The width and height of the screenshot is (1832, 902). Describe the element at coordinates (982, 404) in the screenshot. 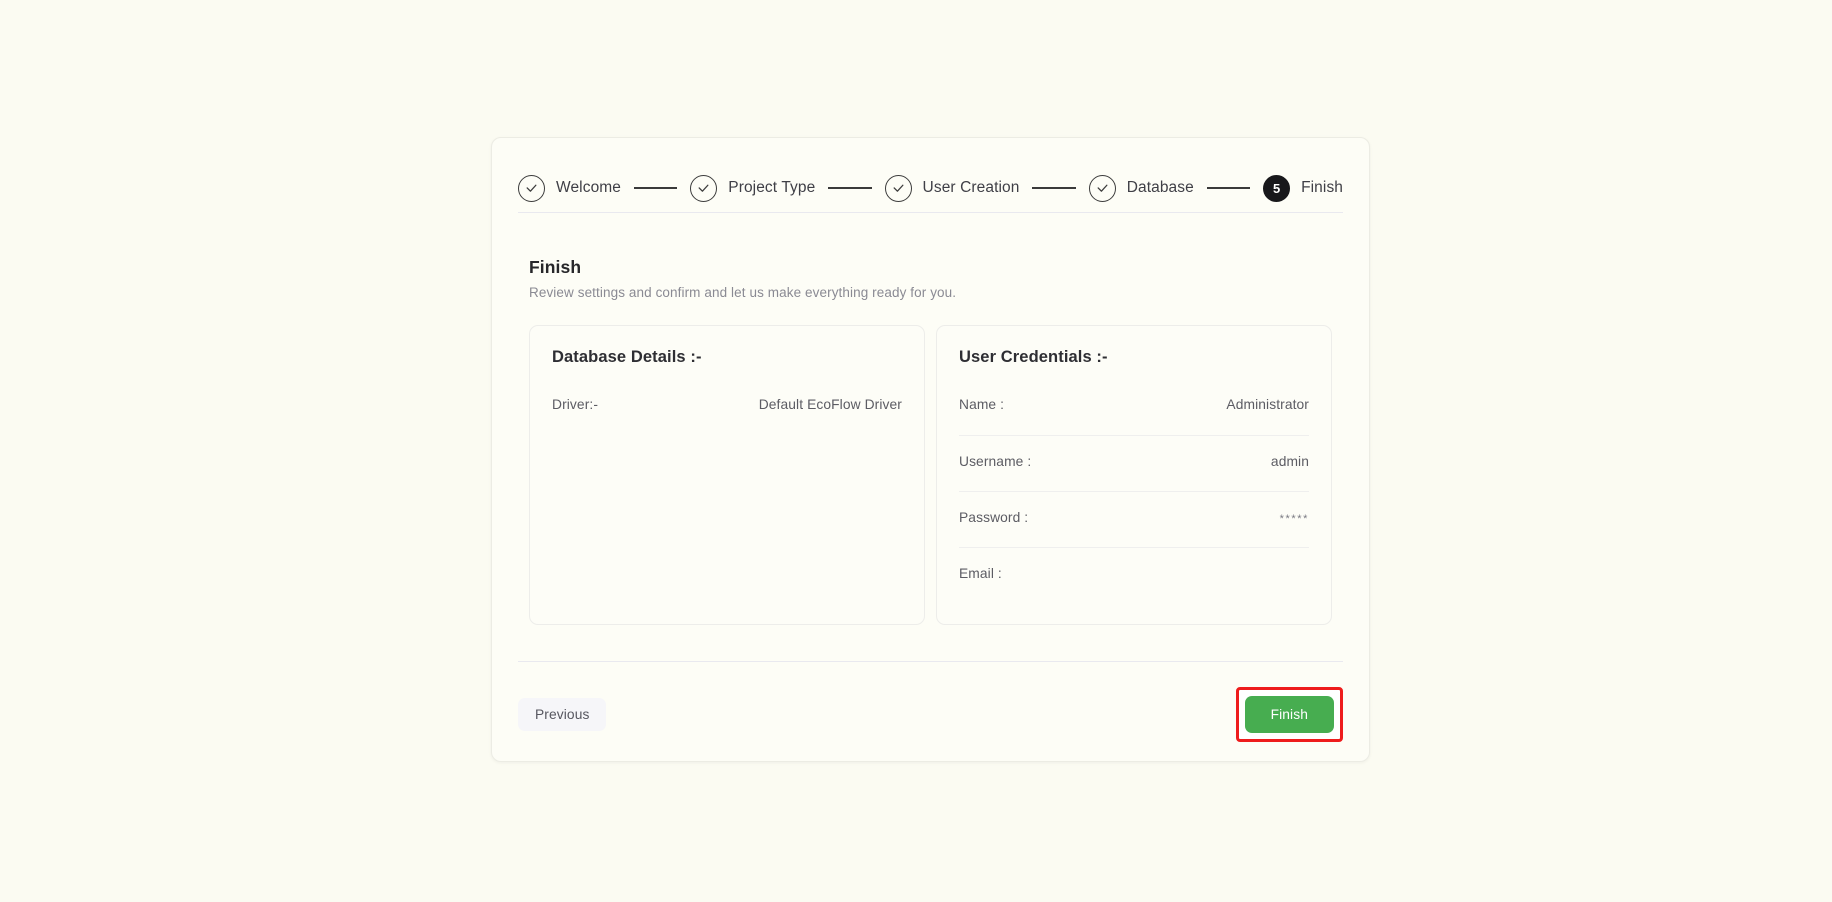

I see `summary-key-name: Name :` at that location.